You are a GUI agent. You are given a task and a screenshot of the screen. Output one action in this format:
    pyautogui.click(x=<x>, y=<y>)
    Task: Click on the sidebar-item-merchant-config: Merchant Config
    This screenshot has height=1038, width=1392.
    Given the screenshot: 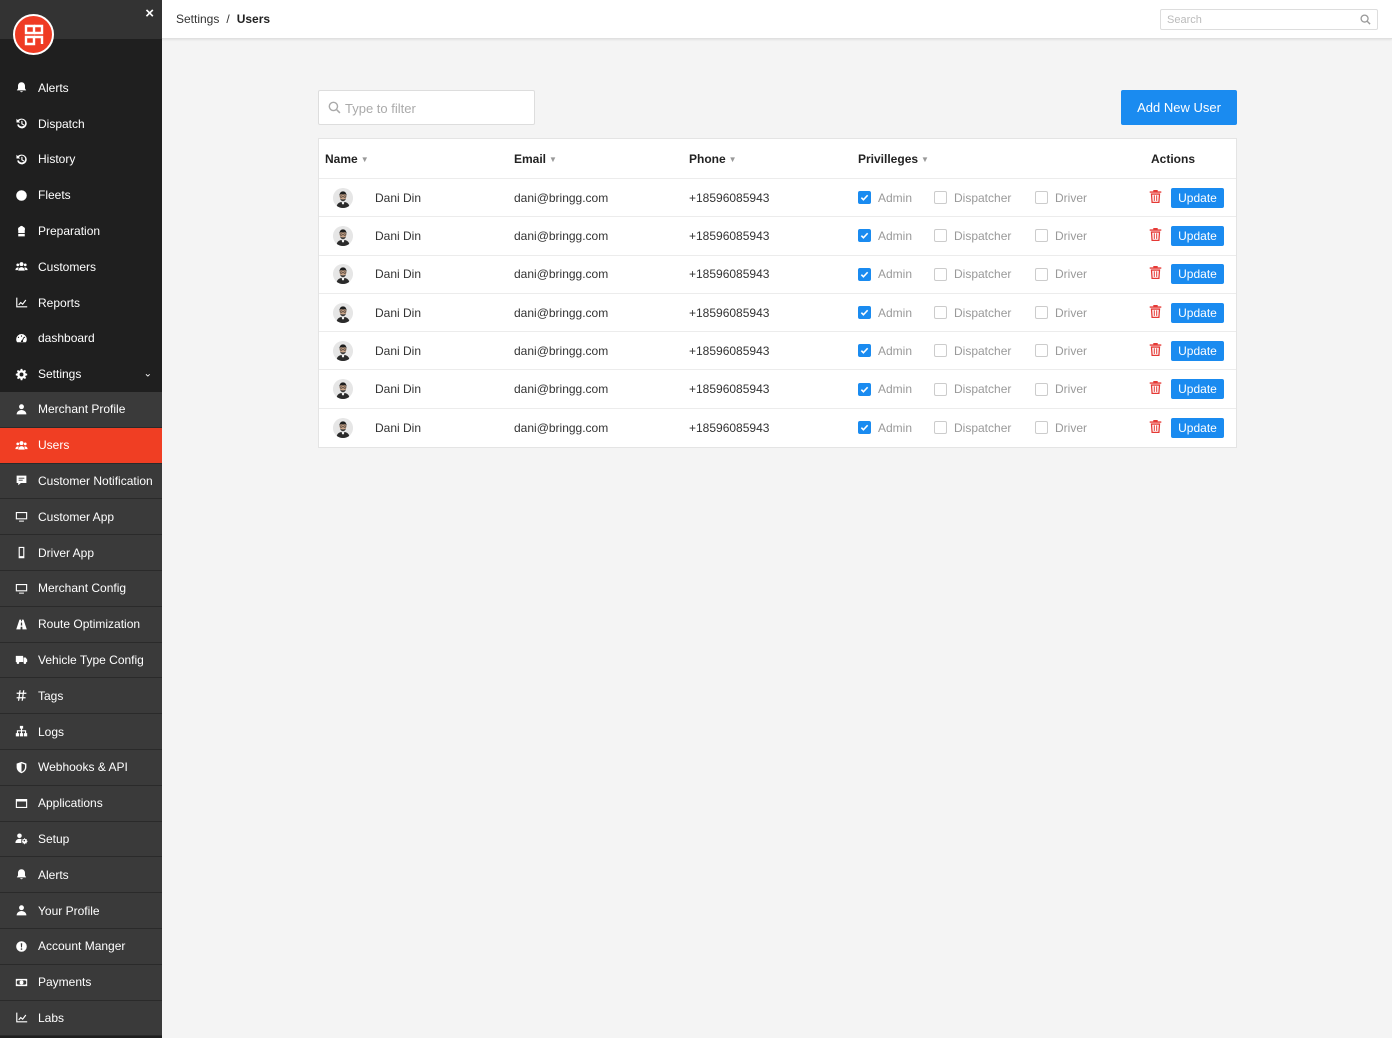 What is the action you would take?
    pyautogui.click(x=81, y=588)
    